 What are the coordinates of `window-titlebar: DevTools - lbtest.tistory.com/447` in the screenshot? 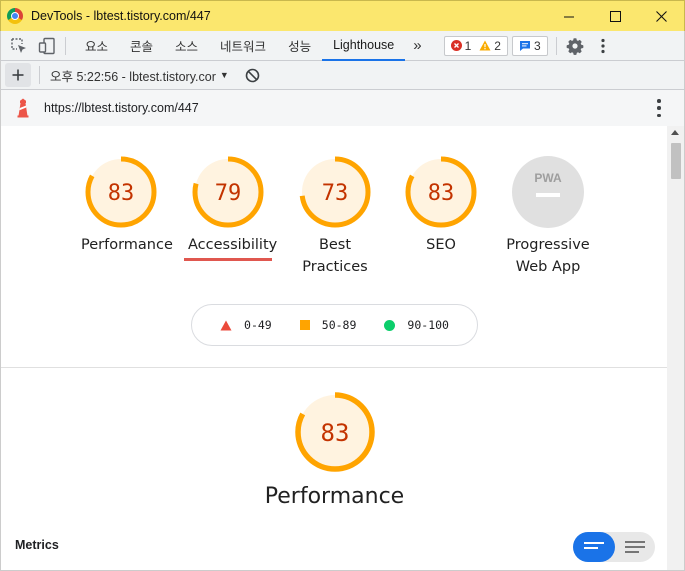 It's located at (342, 15).